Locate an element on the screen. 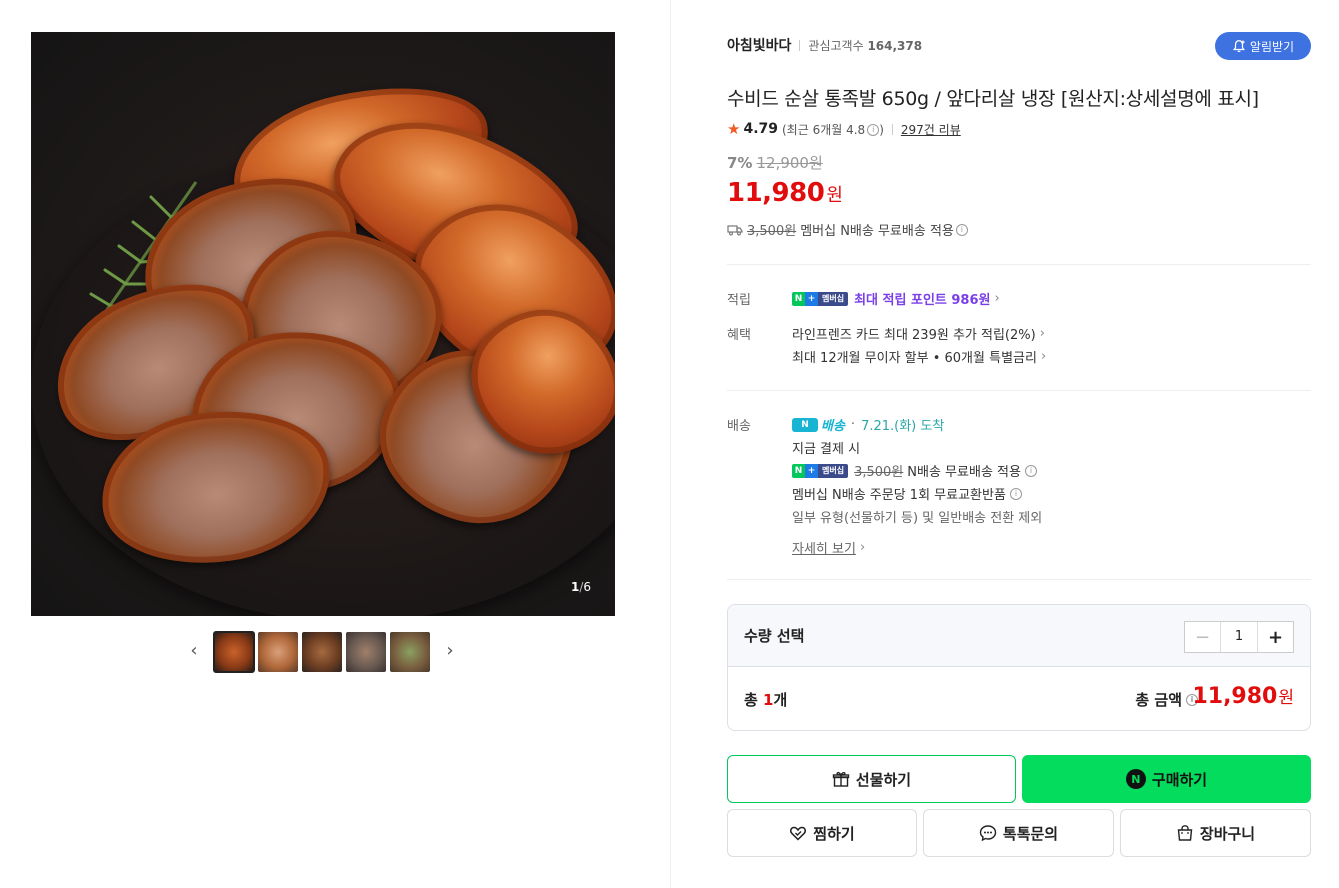 The image size is (1339, 888). cart-label: 장바구니 is located at coordinates (1227, 833).